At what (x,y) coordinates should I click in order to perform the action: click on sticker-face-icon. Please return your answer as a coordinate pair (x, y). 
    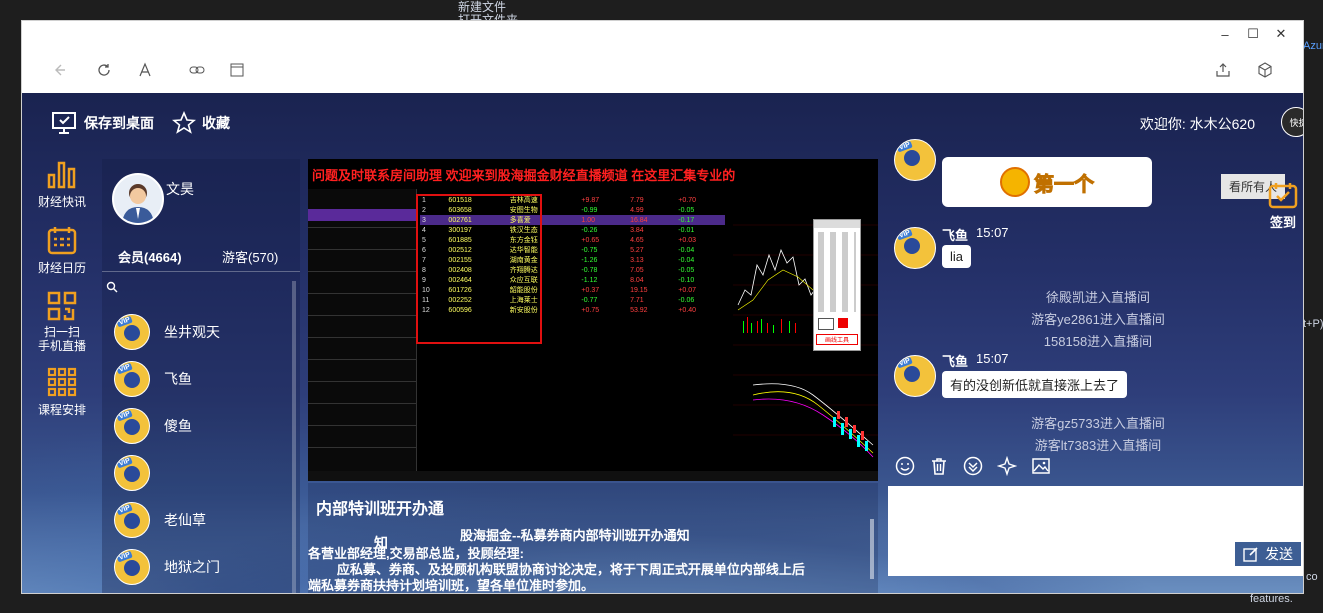
    Looking at the image, I should click on (1015, 182).